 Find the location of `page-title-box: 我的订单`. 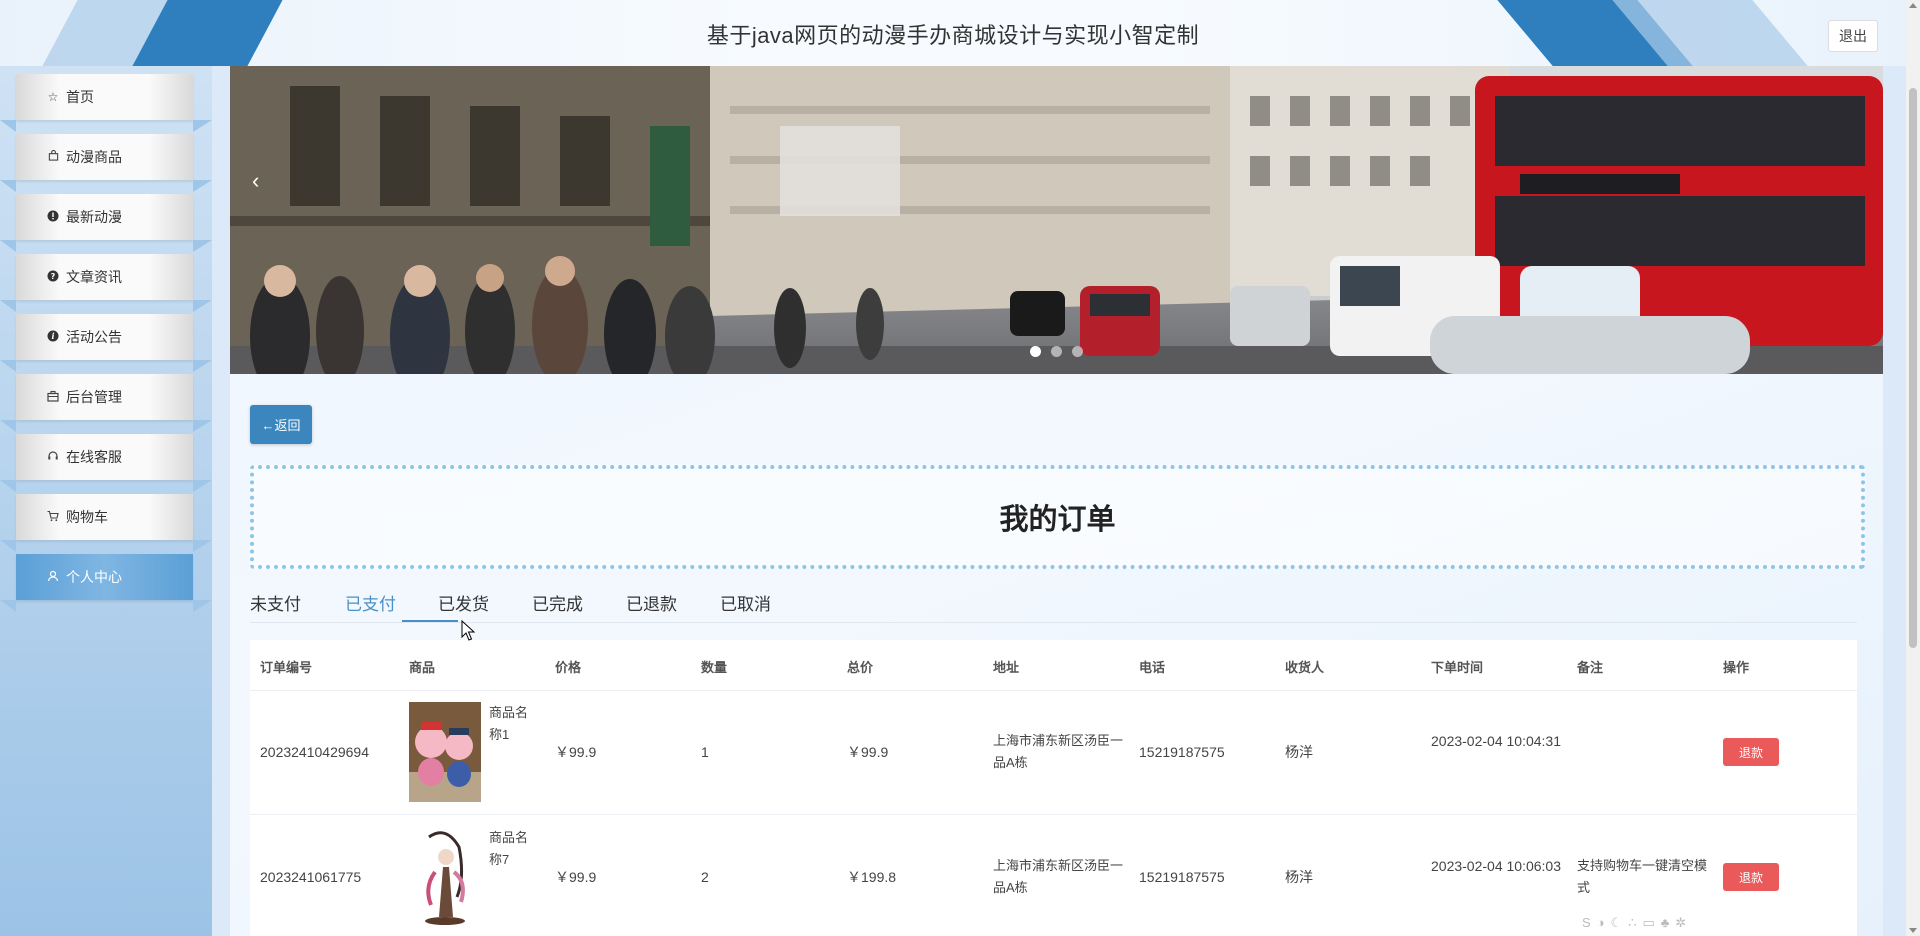

page-title-box: 我的订单 is located at coordinates (1057, 517).